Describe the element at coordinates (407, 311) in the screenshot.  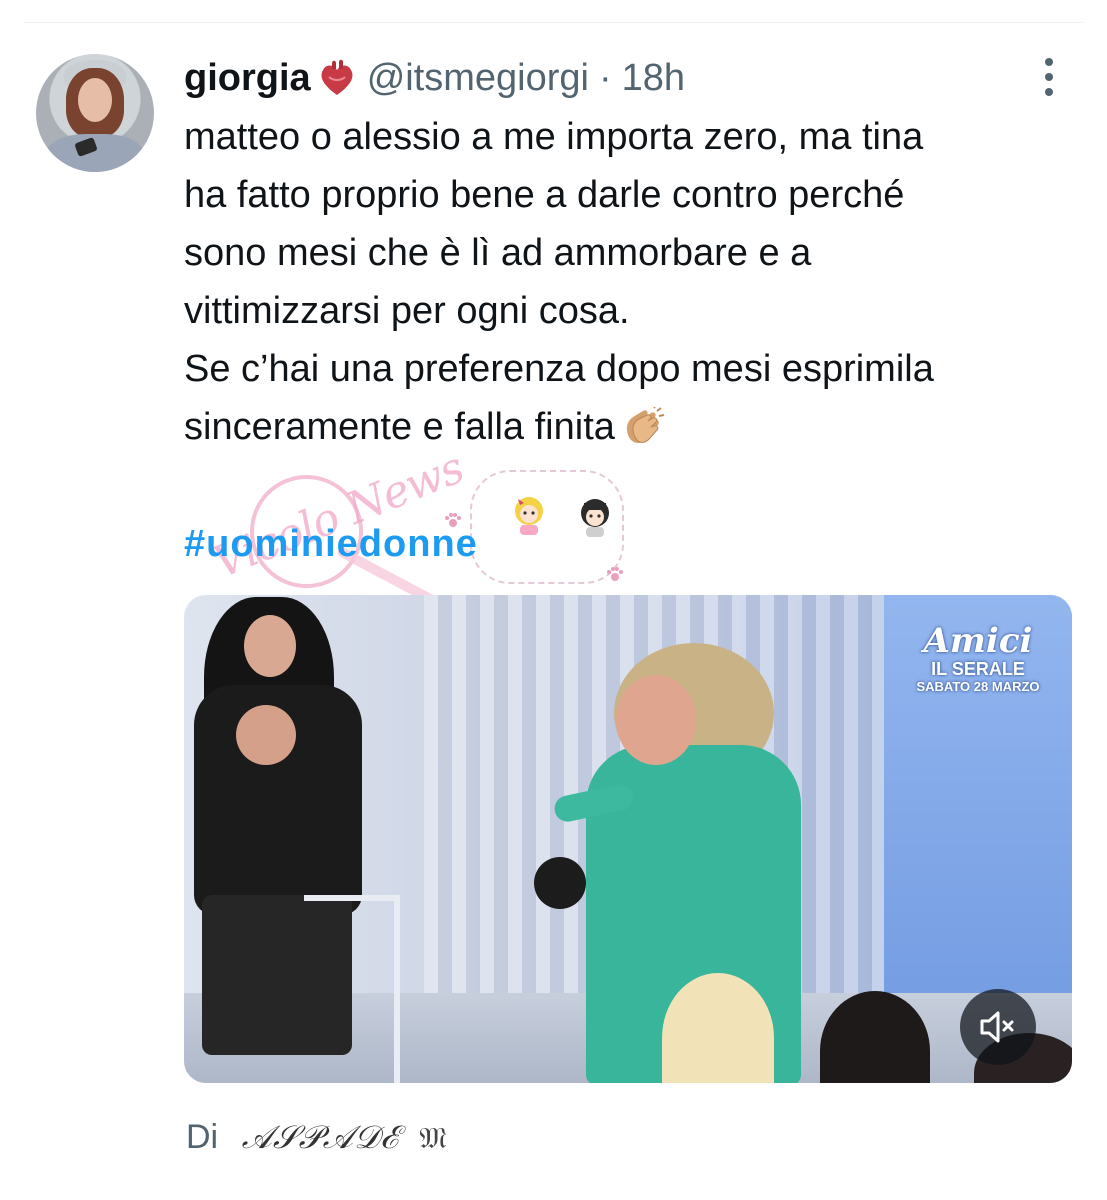
I see `tweet-text-line: vittimizzarsi per ogni cosa.` at that location.